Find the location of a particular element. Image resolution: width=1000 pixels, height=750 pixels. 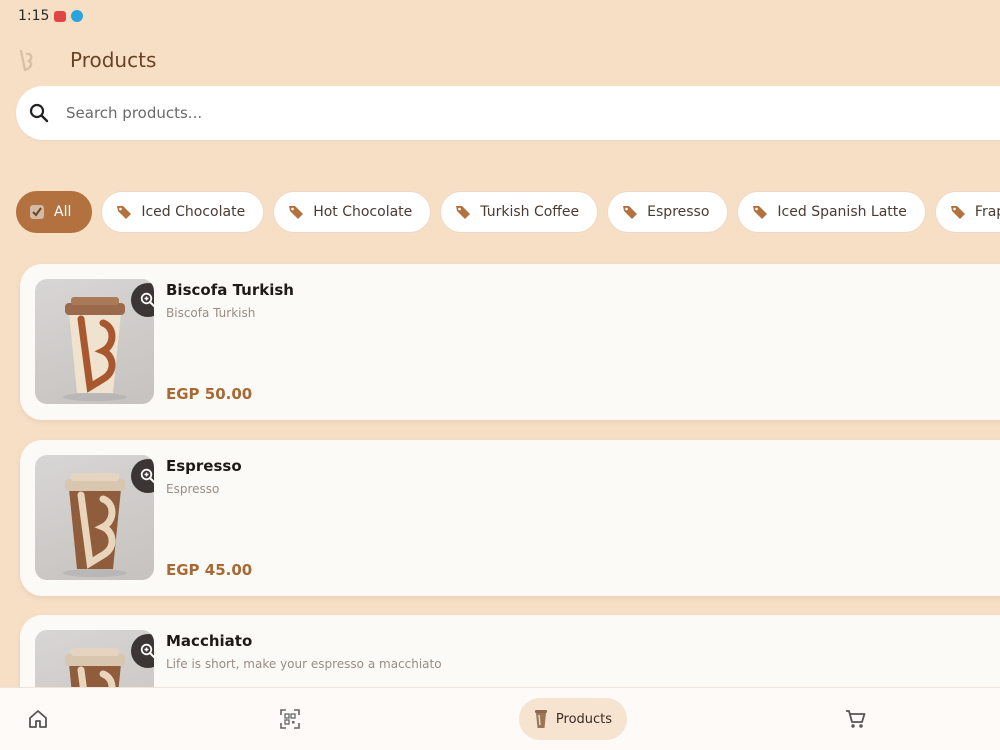

notification-app-icon is located at coordinates (60, 16).